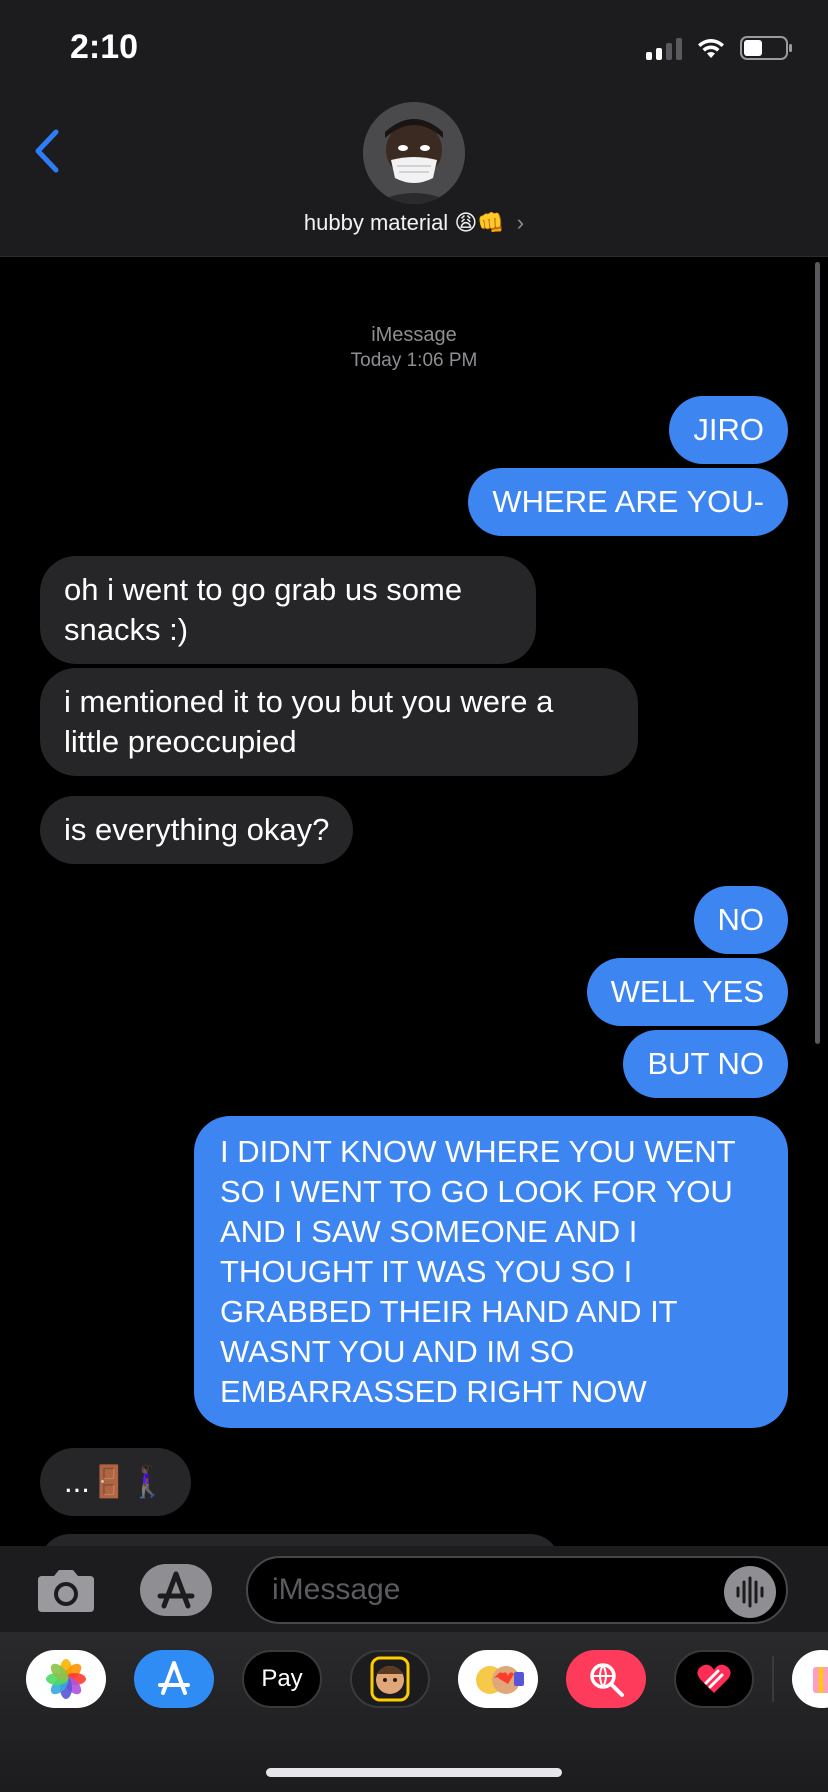 Image resolution: width=828 pixels, height=1792 pixels. Describe the element at coordinates (606, 1679) in the screenshot. I see `search-images-icon` at that location.